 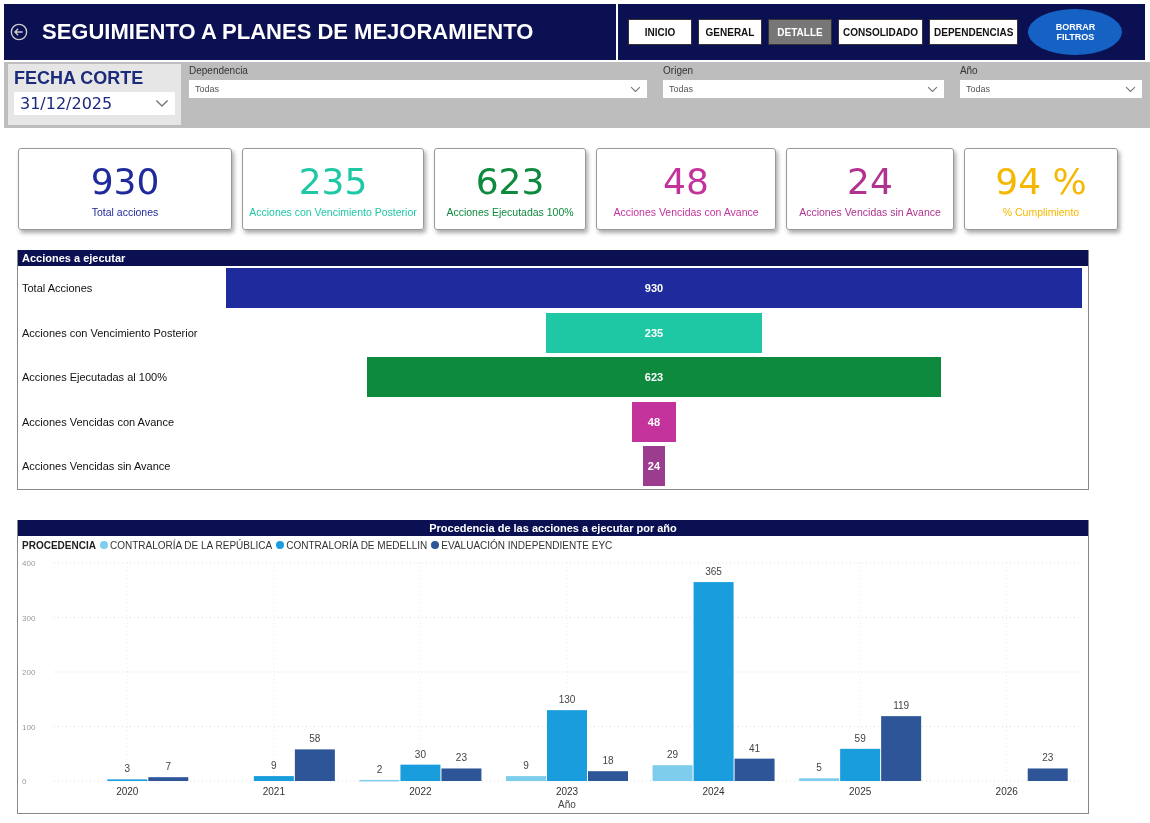 I want to click on kpi-label: Total acciones, so click(x=125, y=211).